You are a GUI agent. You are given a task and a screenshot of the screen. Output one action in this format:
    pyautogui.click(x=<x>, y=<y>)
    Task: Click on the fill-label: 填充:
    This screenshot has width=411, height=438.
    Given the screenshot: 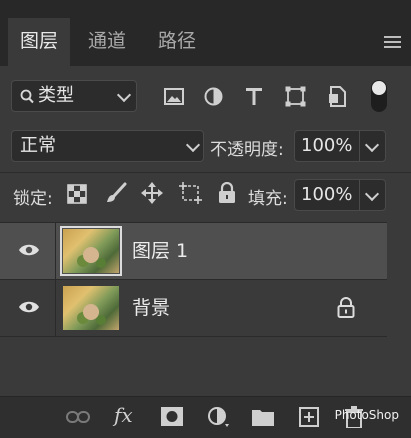 What is the action you would take?
    pyautogui.click(x=268, y=199)
    